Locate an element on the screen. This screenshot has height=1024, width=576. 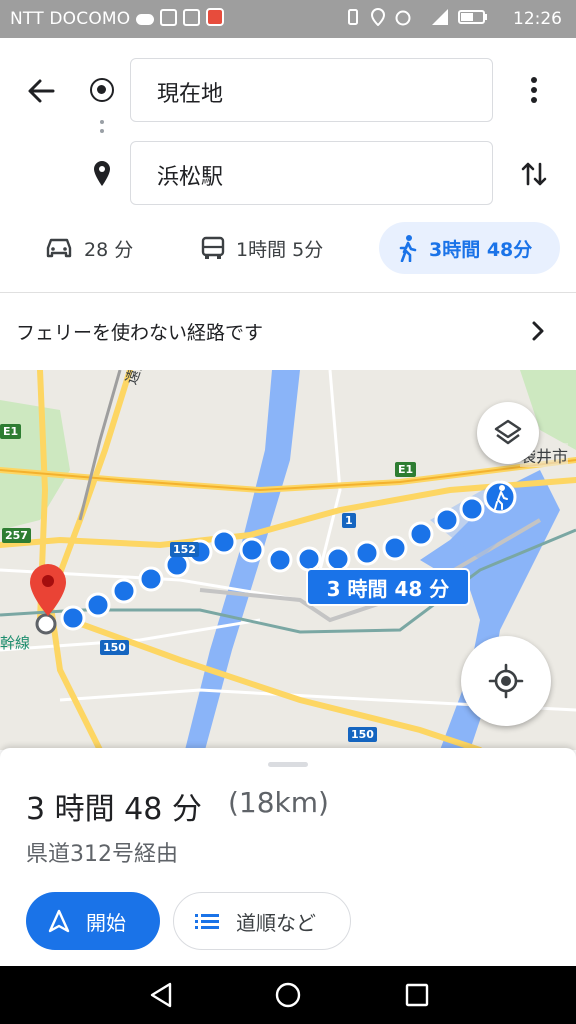
system-nav-bar is located at coordinates (288, 995).